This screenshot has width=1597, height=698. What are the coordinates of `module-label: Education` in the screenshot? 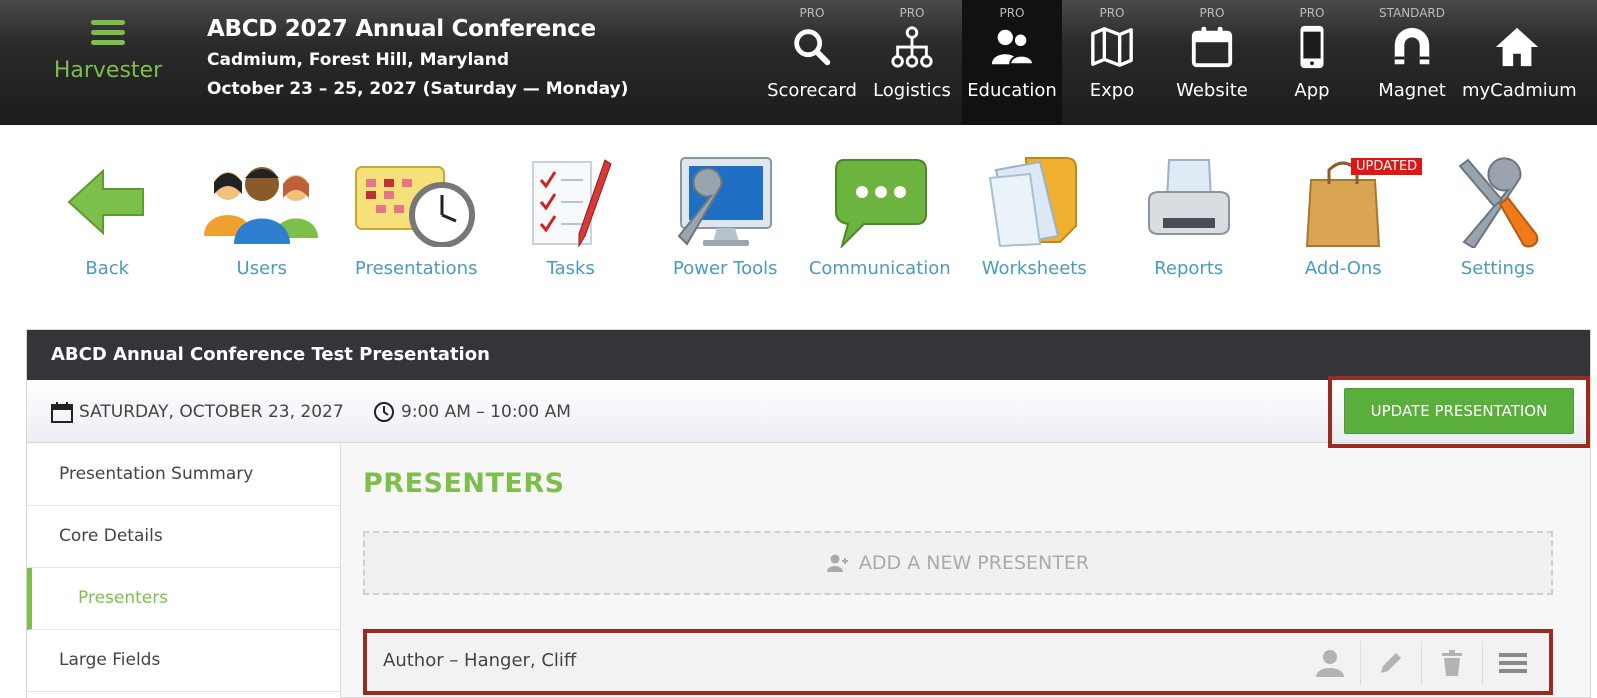 It's located at (1012, 90).